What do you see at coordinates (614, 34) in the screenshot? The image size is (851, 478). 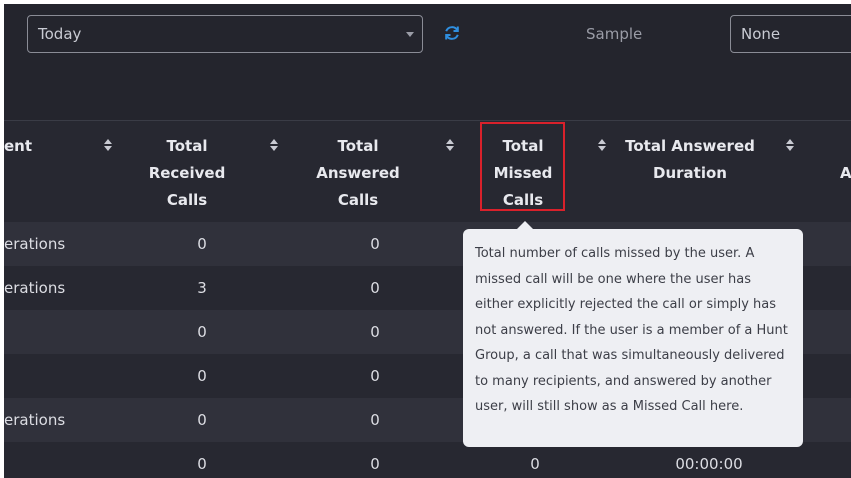 I see `sample-label: Sample` at bounding box center [614, 34].